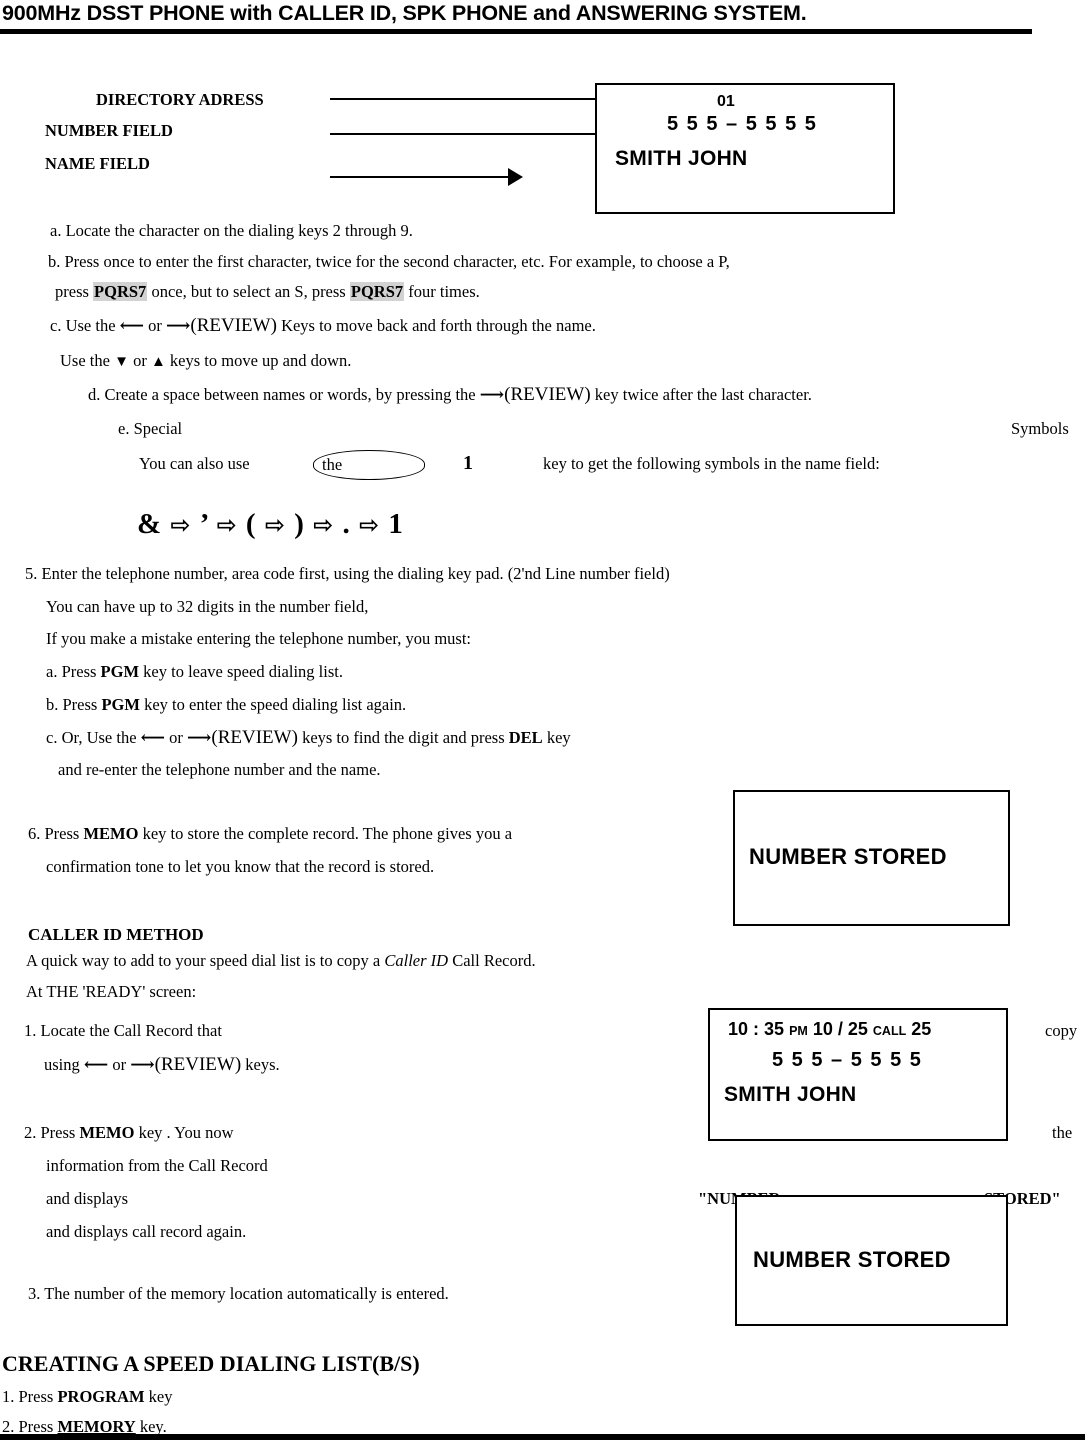 This screenshot has height=1445, width=1085. Describe the element at coordinates (492, 394) in the screenshot. I see `arrow-right-icon-d: ⟶` at that location.